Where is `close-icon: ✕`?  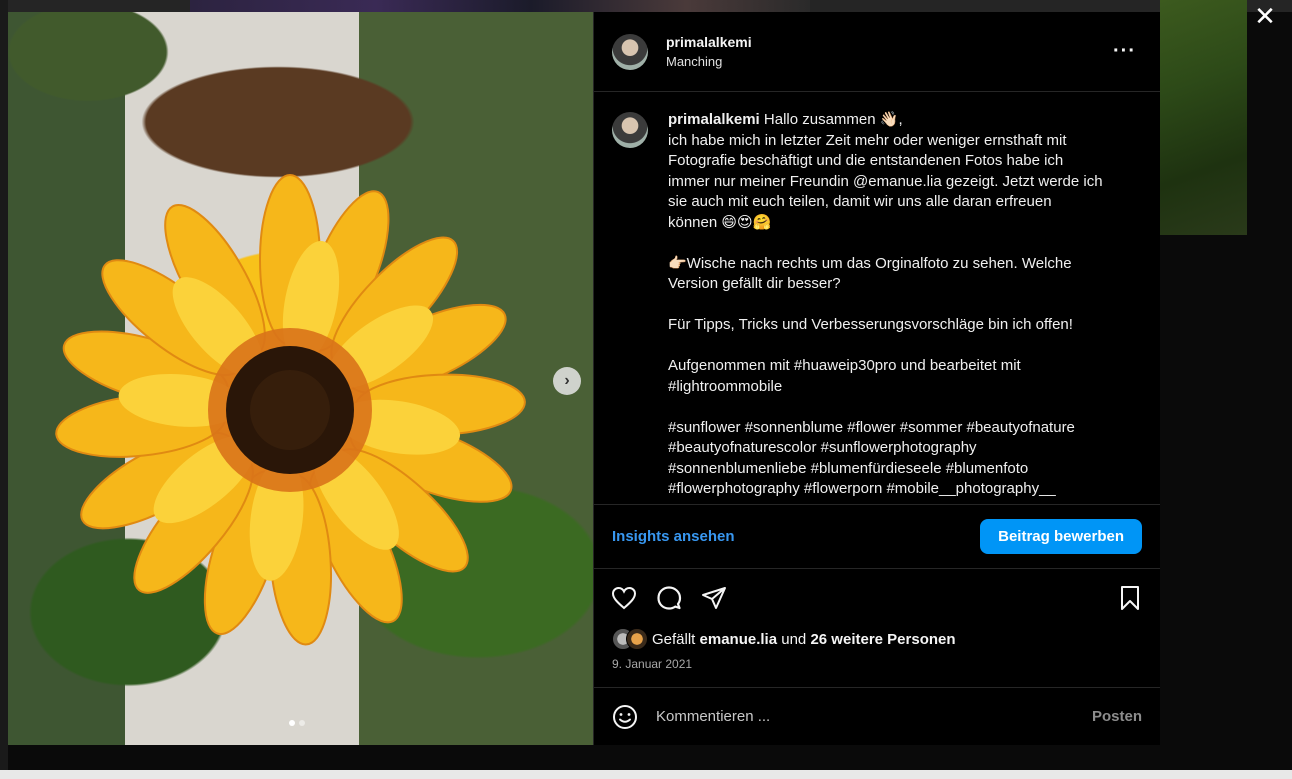 close-icon: ✕ is located at coordinates (1265, 16).